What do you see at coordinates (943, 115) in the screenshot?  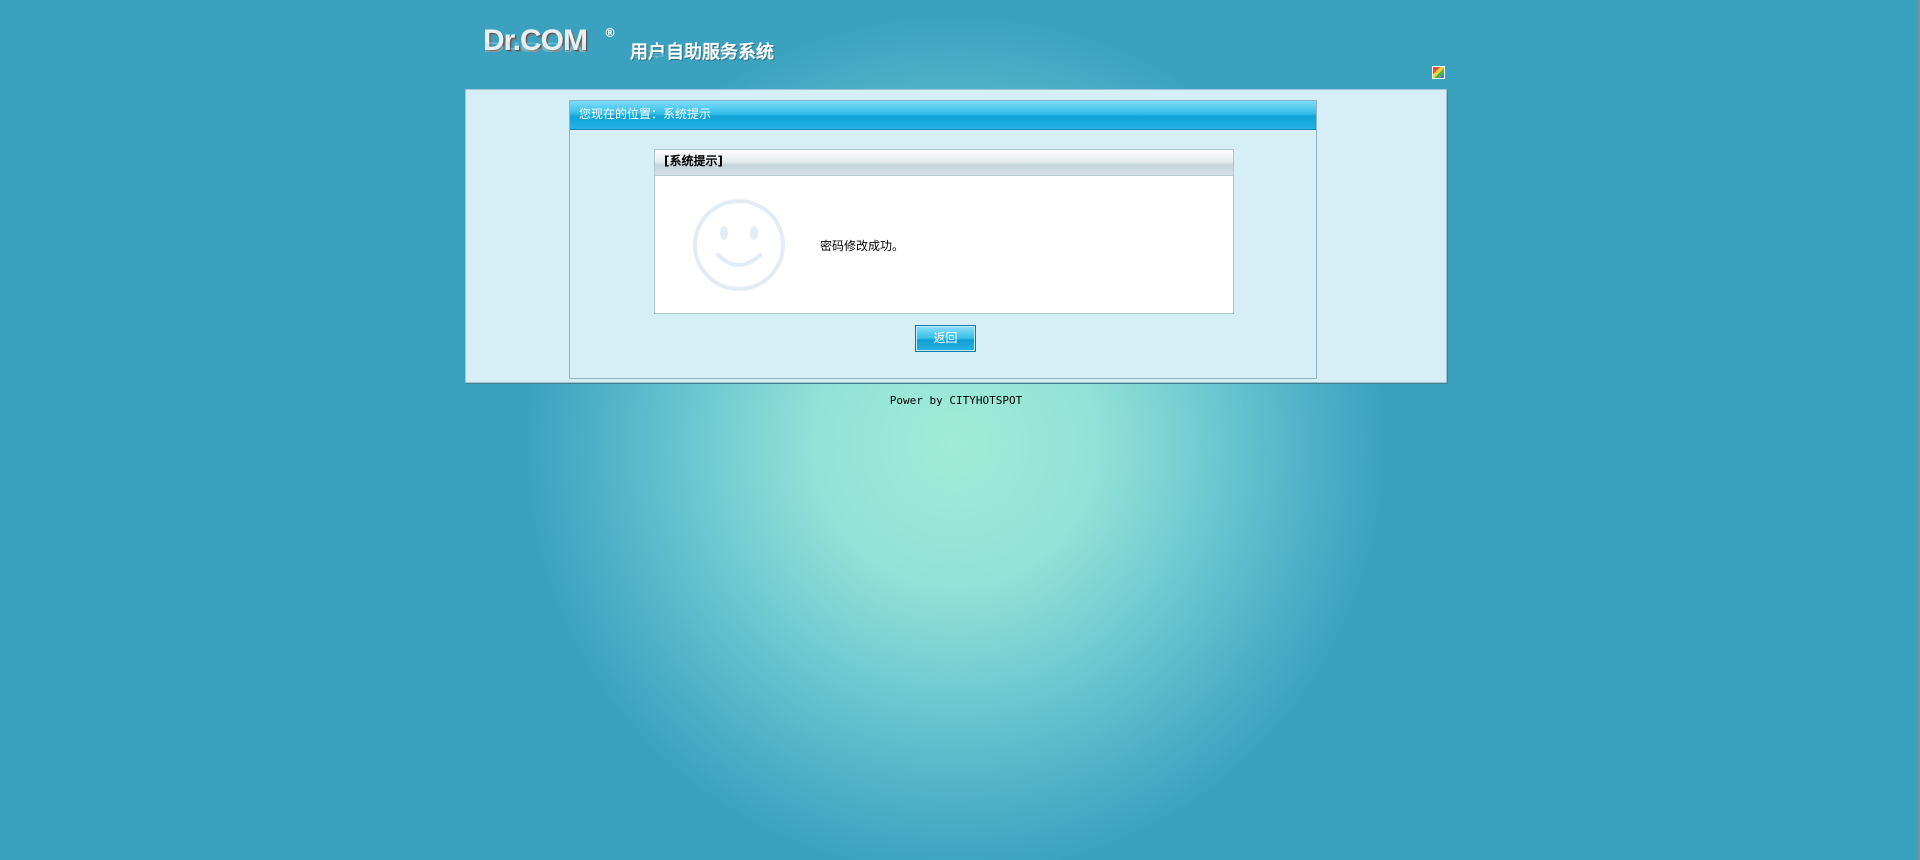 I see `location-bar: 您现在的位置：系统提示` at bounding box center [943, 115].